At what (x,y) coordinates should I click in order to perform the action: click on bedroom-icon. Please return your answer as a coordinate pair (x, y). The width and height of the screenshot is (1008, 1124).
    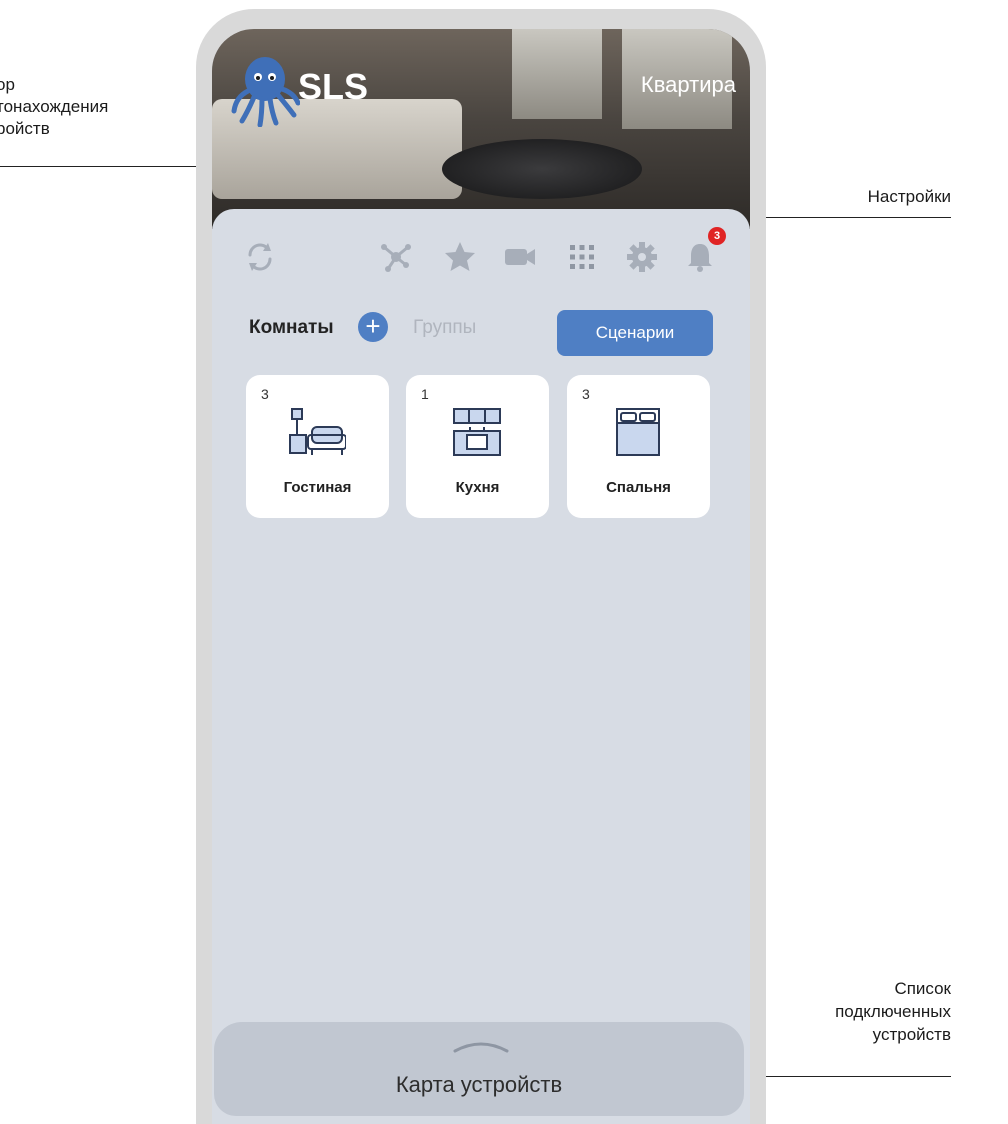
    Looking at the image, I should click on (638, 432).